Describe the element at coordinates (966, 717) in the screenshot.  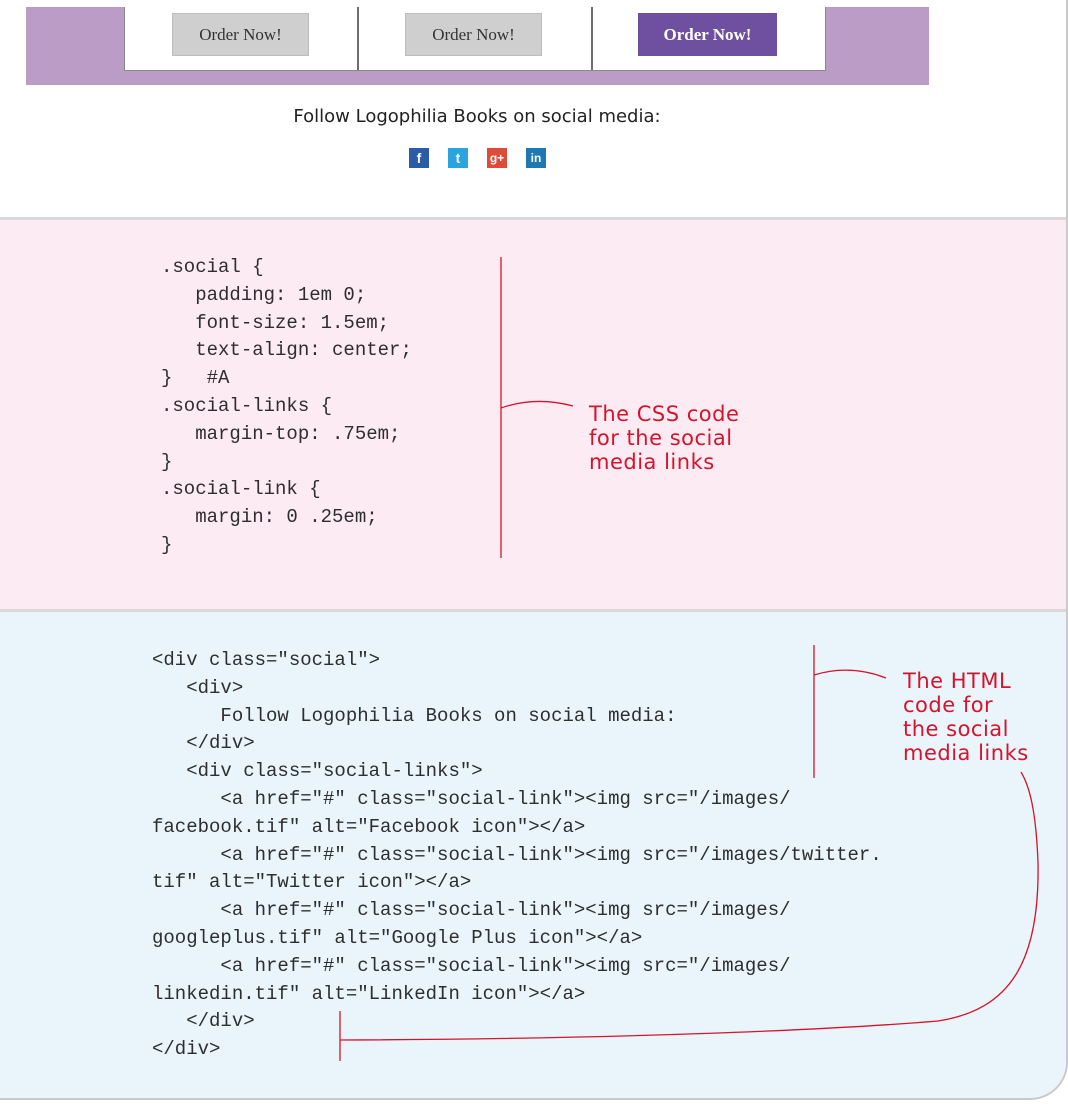
I see `html-annotation: The HTML code for the social media links` at that location.